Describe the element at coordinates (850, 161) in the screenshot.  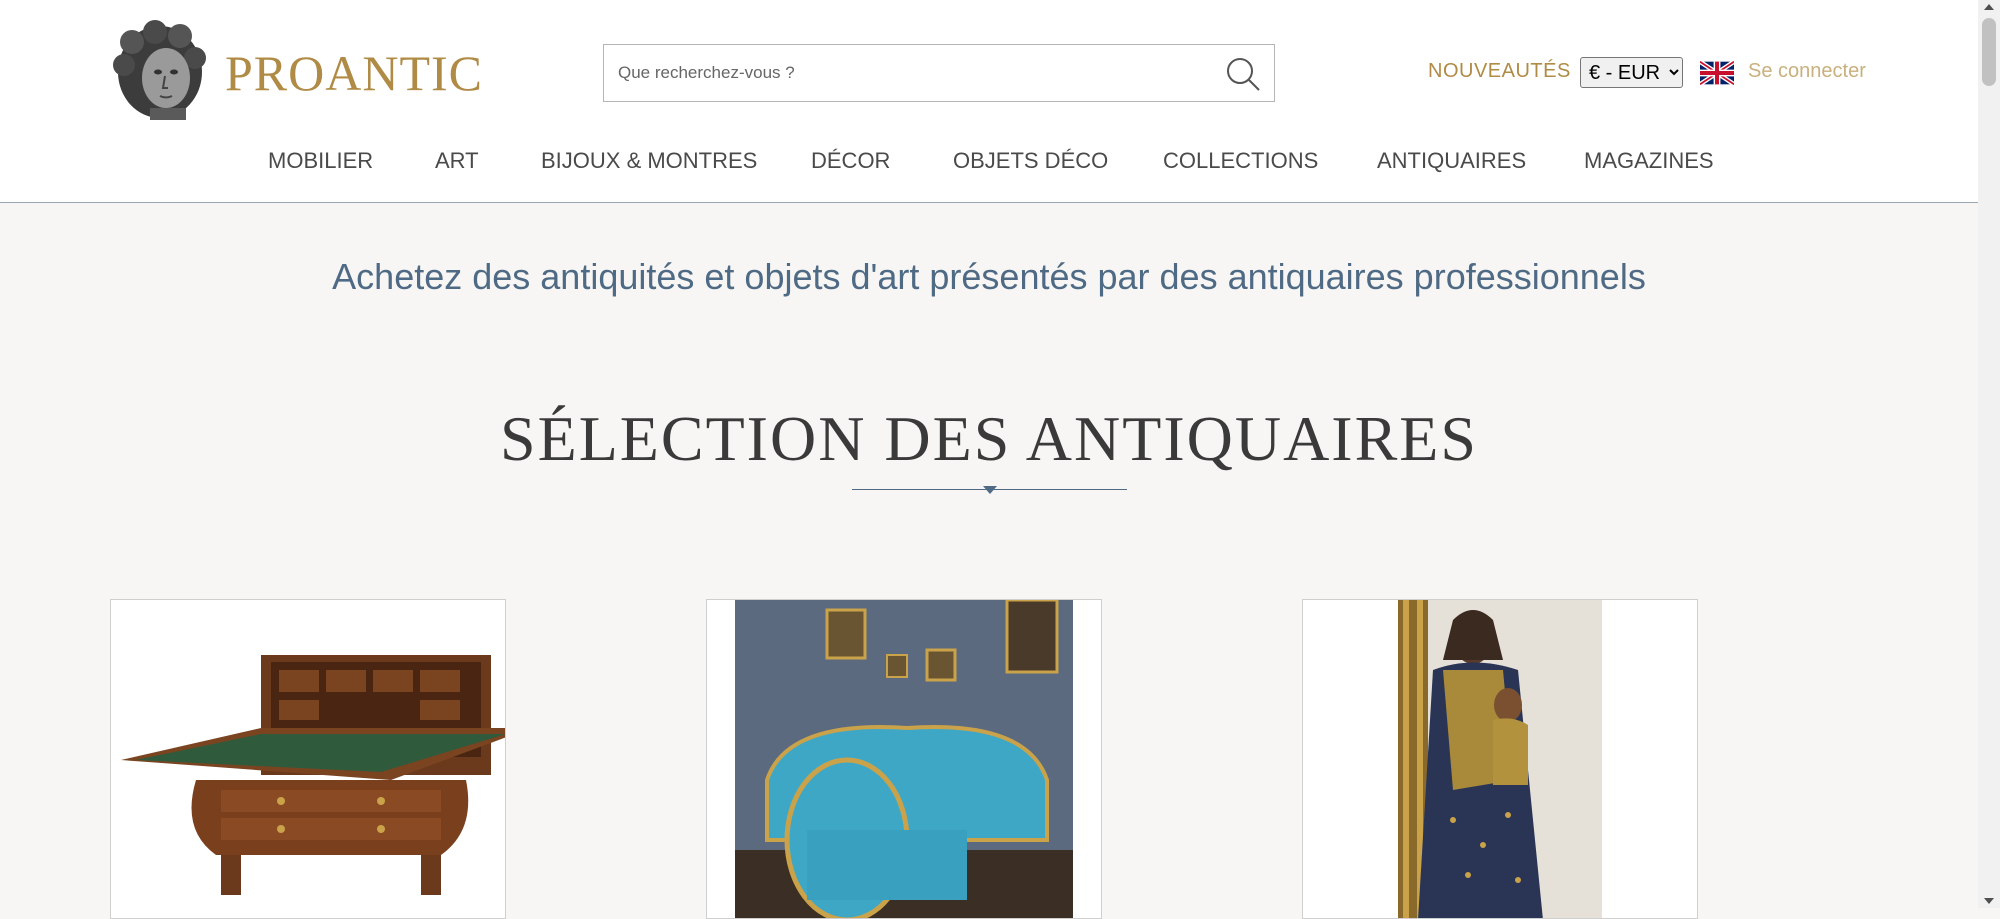
I see `nav-item-decor: DÉCOR` at that location.